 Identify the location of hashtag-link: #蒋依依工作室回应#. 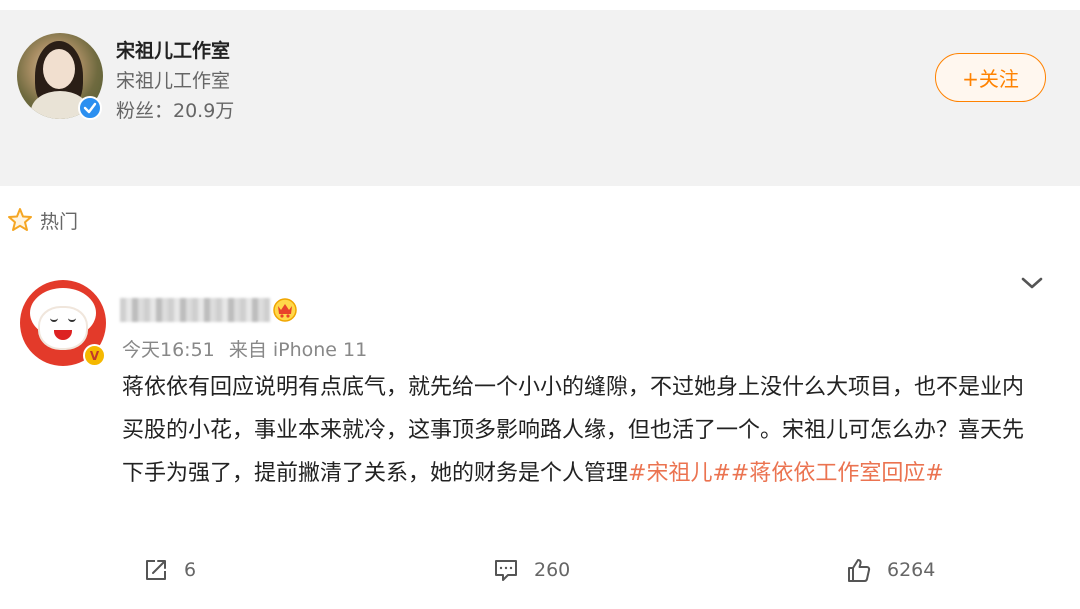
(837, 473).